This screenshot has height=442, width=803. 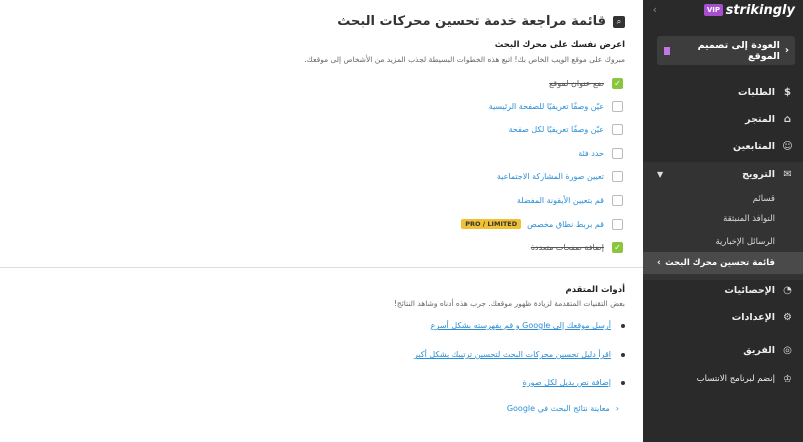 I want to click on sidebar-item: ⌂ المتجر, so click(x=723, y=119).